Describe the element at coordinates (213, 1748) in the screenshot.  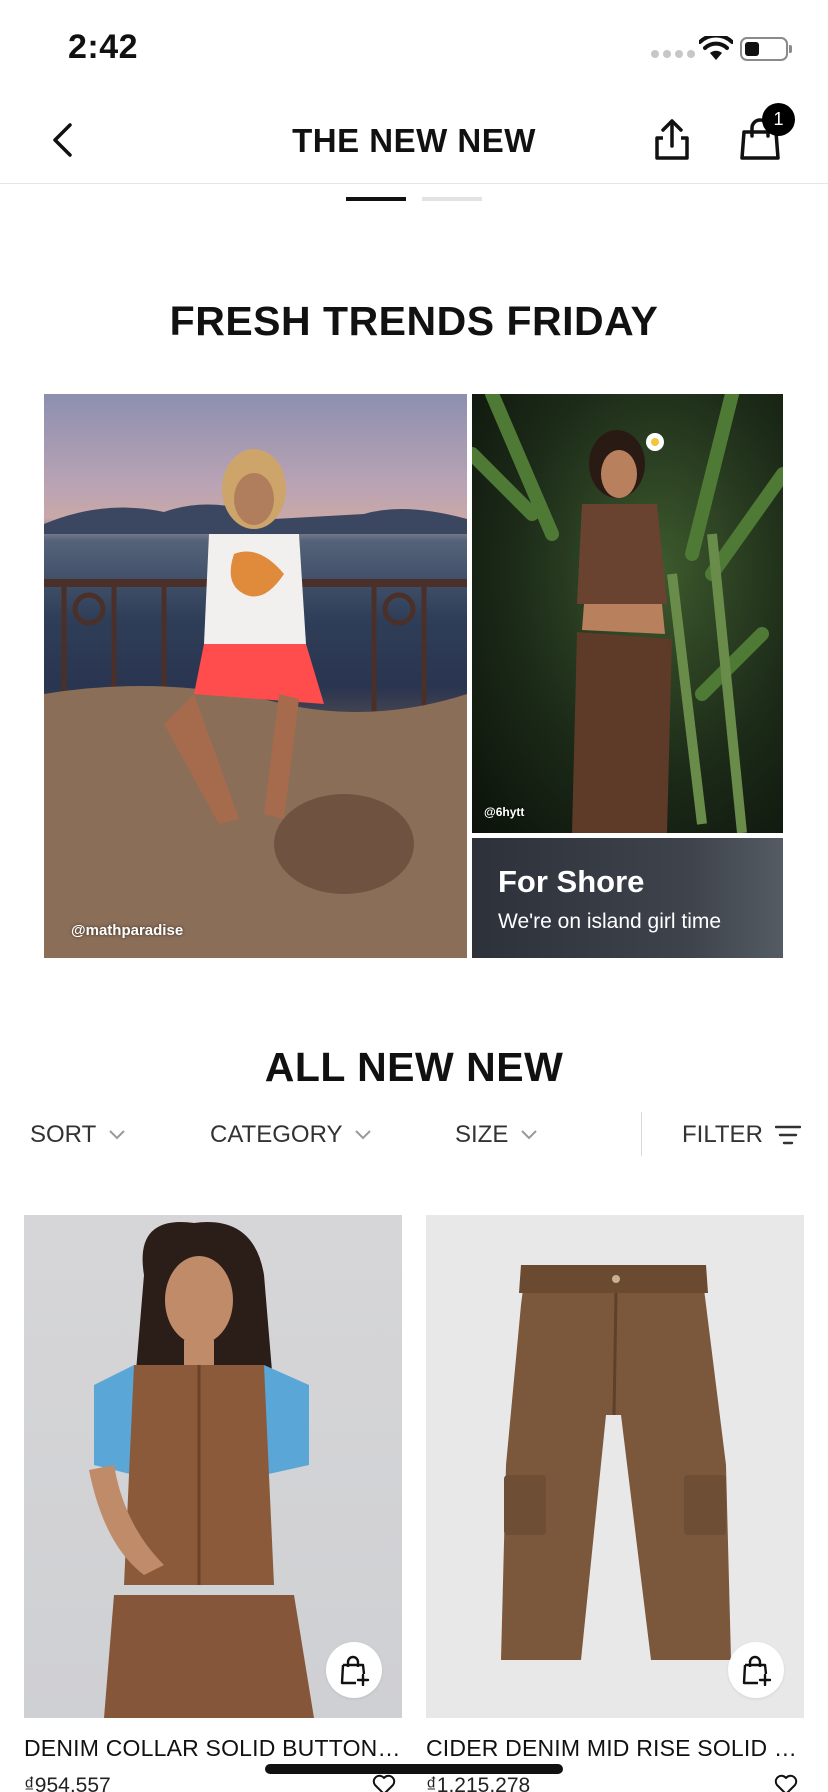
I see `product-name: DENIM COLLAR SOLID BUTTON UP VEST` at that location.